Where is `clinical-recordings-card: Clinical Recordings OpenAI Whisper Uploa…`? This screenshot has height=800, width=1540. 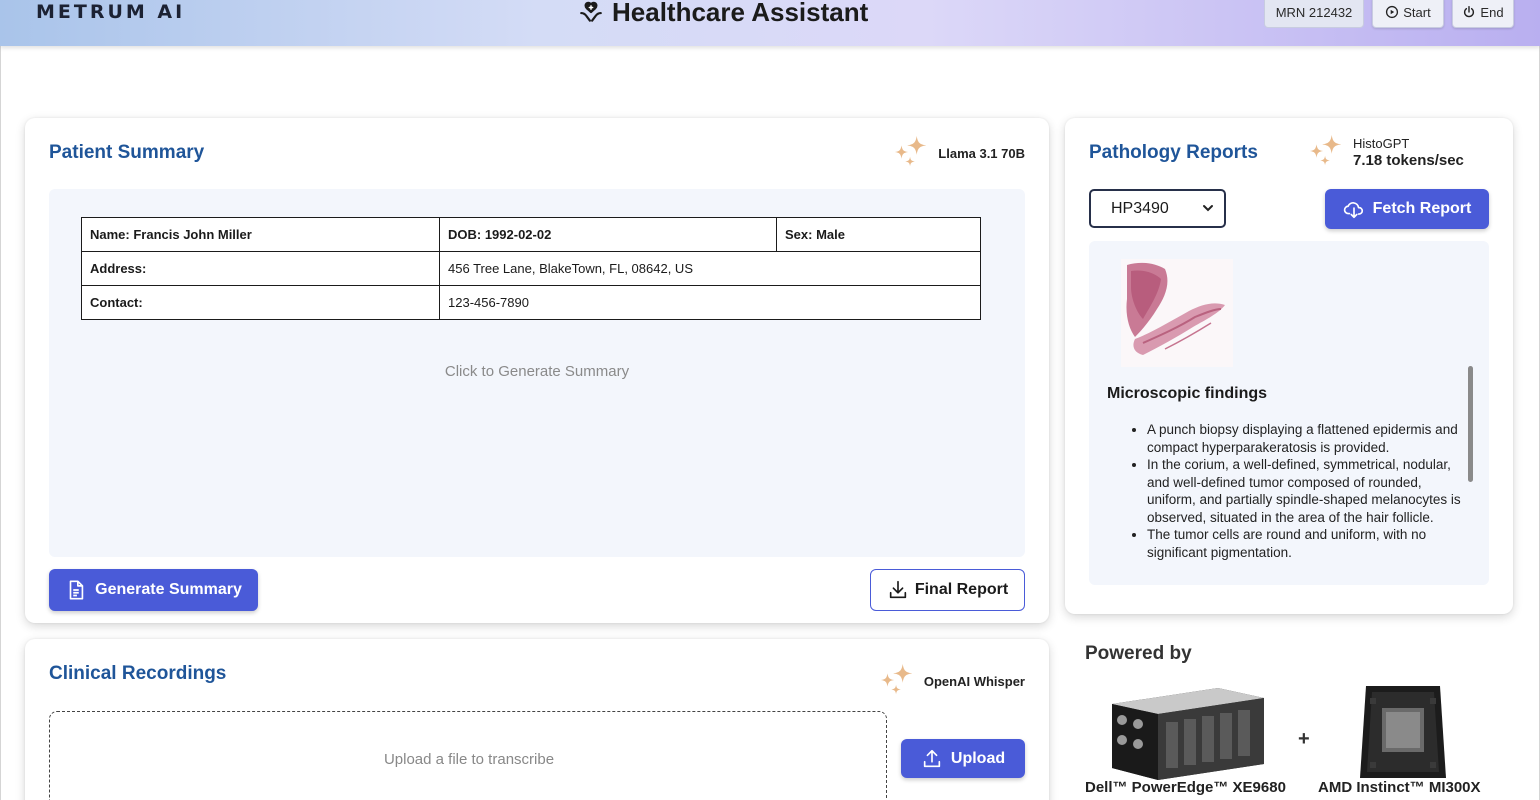 clinical-recordings-card: Clinical Recordings OpenAI Whisper Uploa… is located at coordinates (537, 719).